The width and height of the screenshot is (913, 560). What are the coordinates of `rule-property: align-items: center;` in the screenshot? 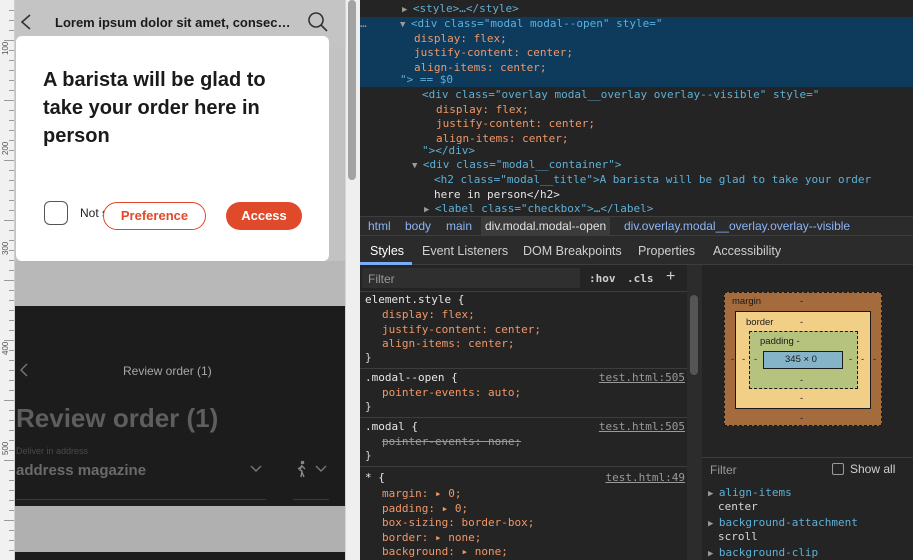 It's located at (448, 344).